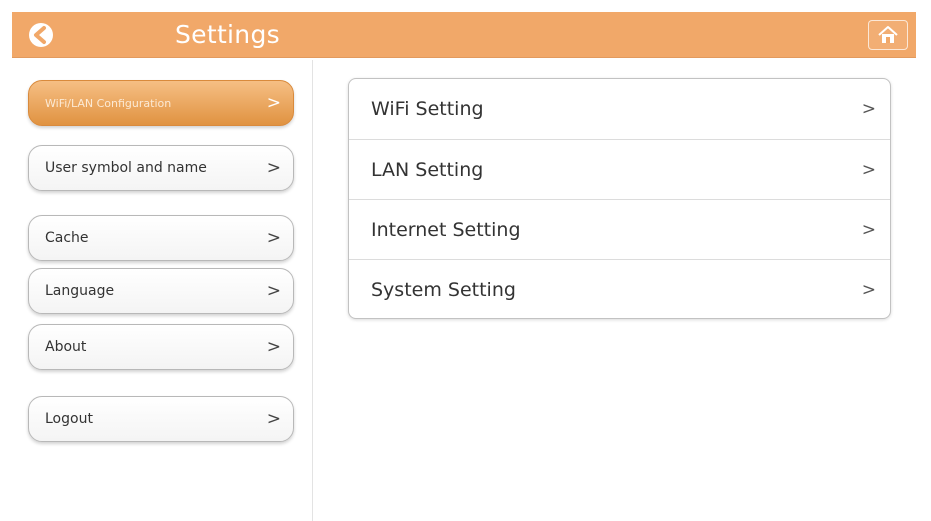 The image size is (931, 521). Describe the element at coordinates (80, 291) in the screenshot. I see `sidebar-item-label: Language` at that location.